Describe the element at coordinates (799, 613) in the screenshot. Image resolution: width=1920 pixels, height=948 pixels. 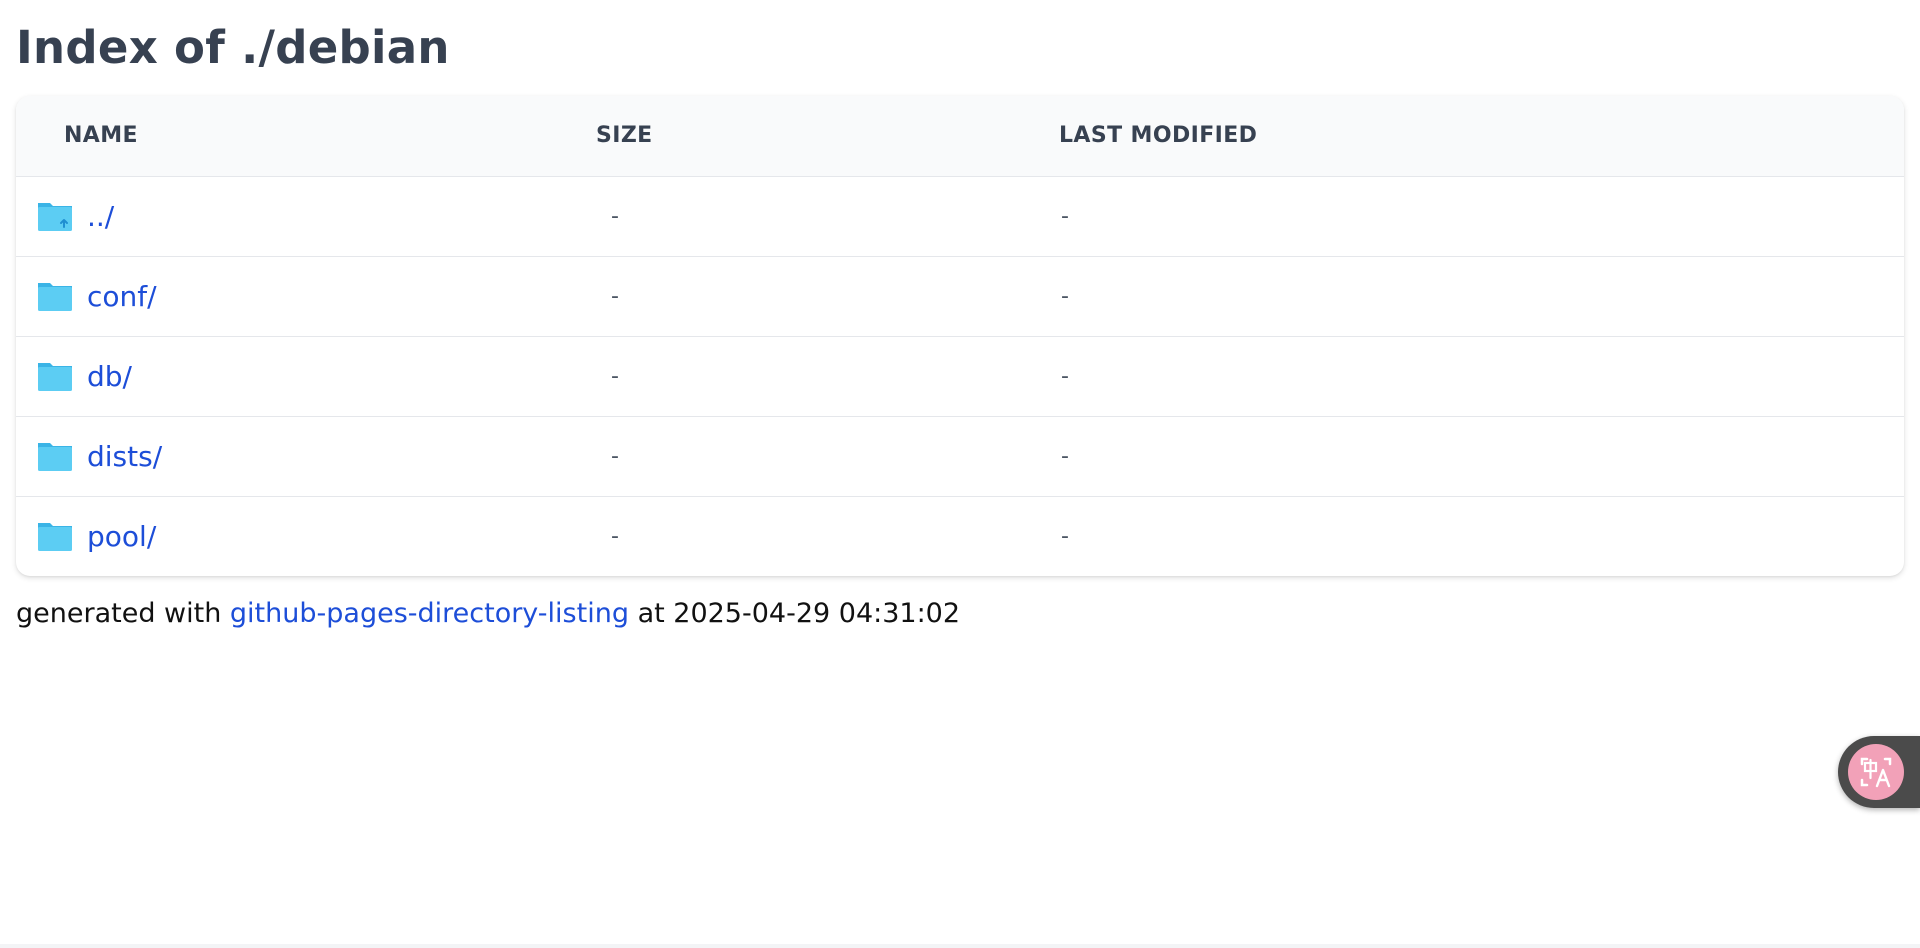
I see `footer-timestamp: at 2025-04-29 04:31:02` at that location.